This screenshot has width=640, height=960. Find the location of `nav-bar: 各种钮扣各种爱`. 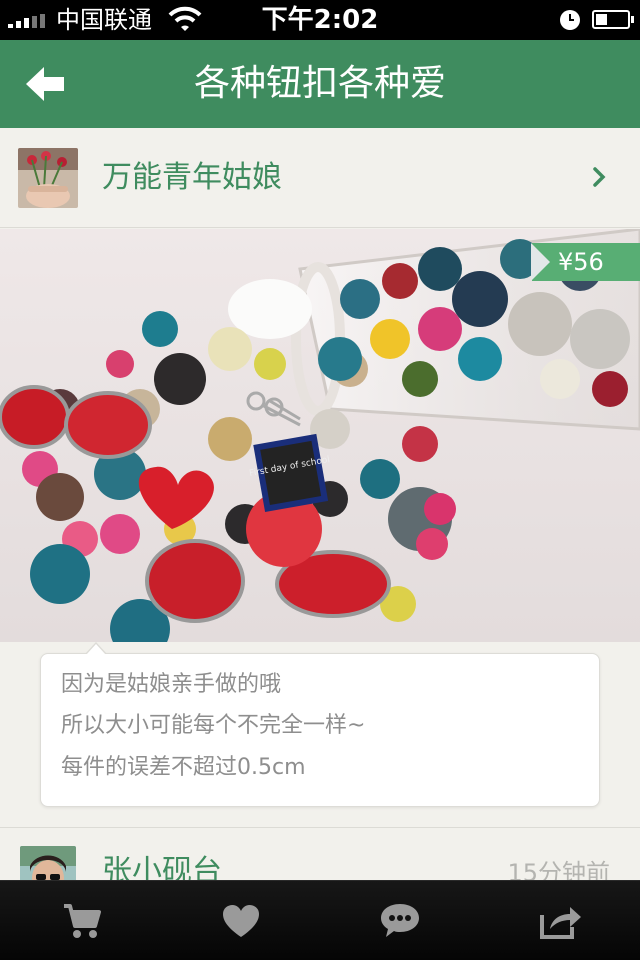

nav-bar: 各种钮扣各种爱 is located at coordinates (320, 84).